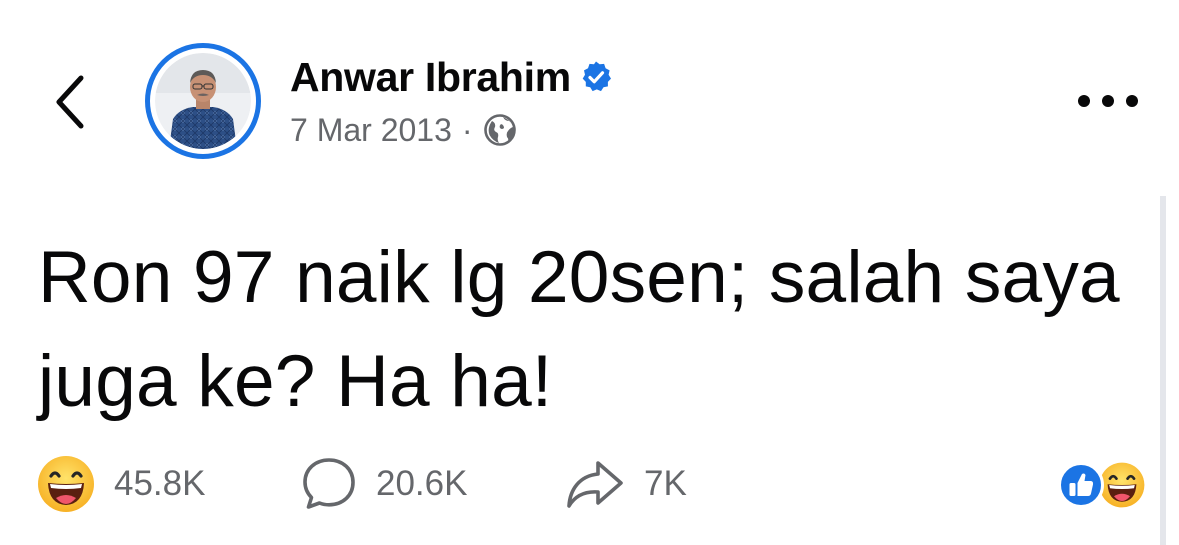  I want to click on author-row: Anwar Ibrahim, so click(451, 77).